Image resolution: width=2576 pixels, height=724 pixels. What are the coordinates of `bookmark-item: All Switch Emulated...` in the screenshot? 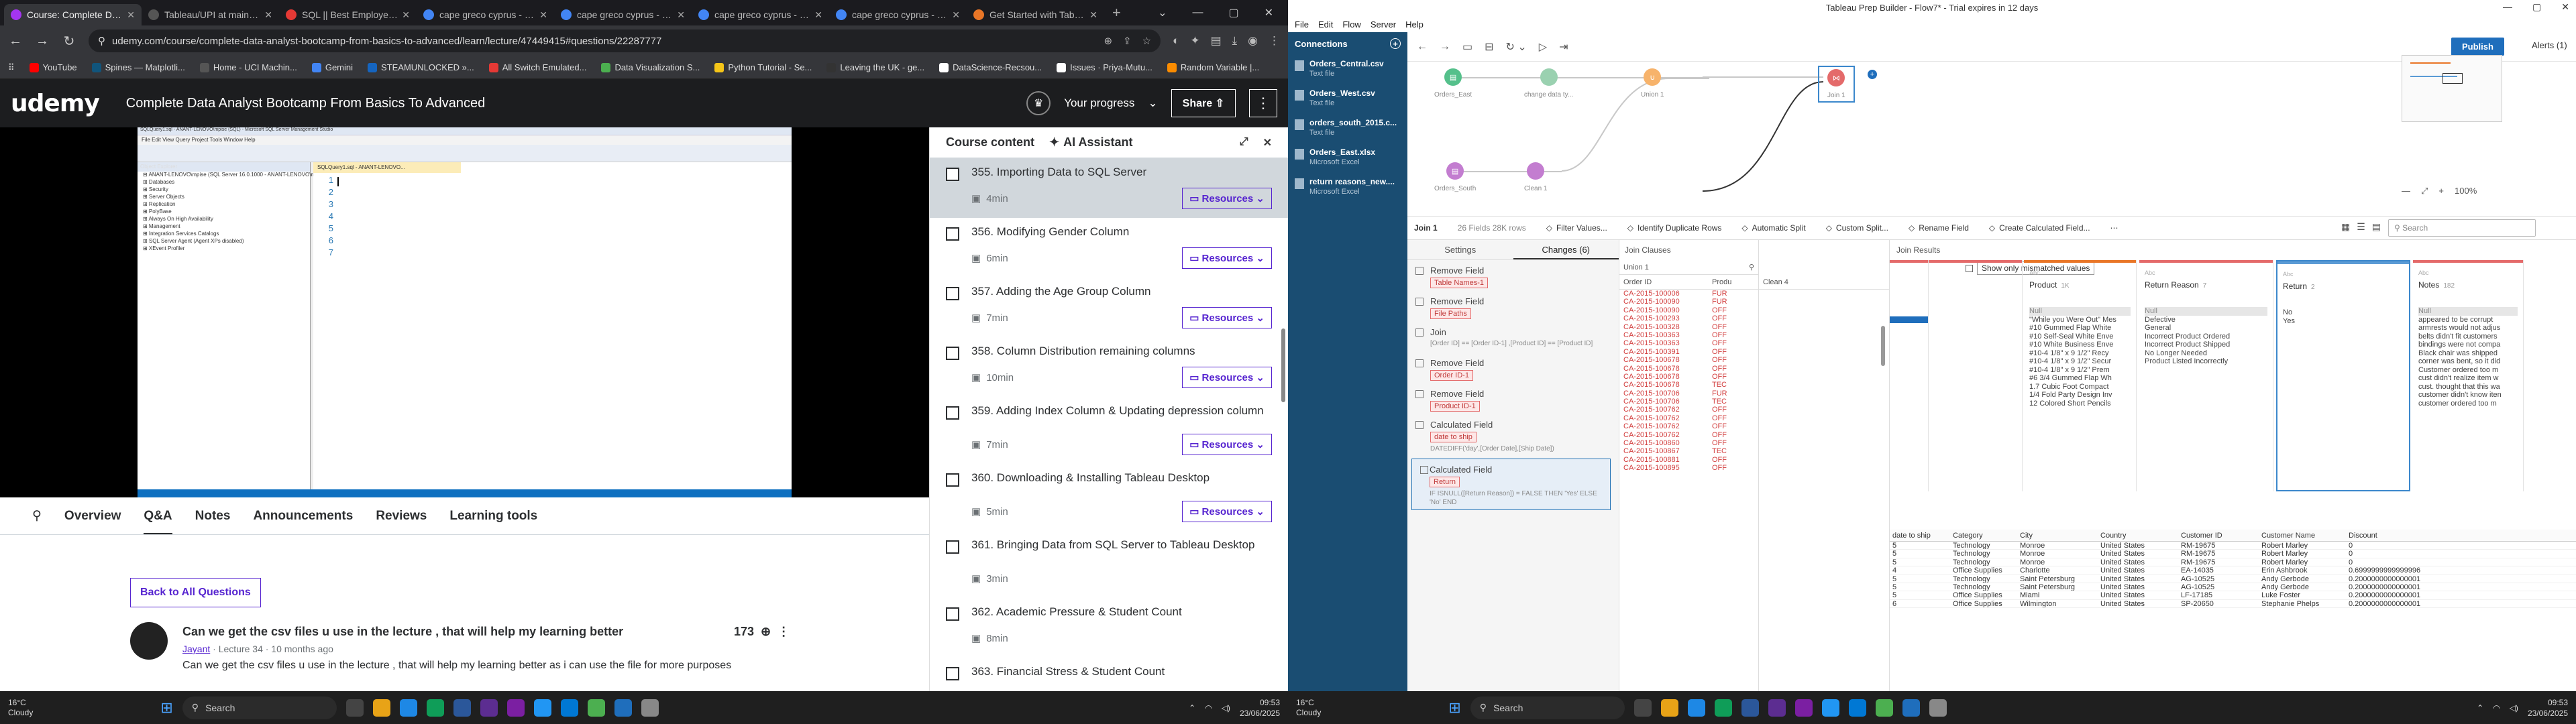 It's located at (537, 67).